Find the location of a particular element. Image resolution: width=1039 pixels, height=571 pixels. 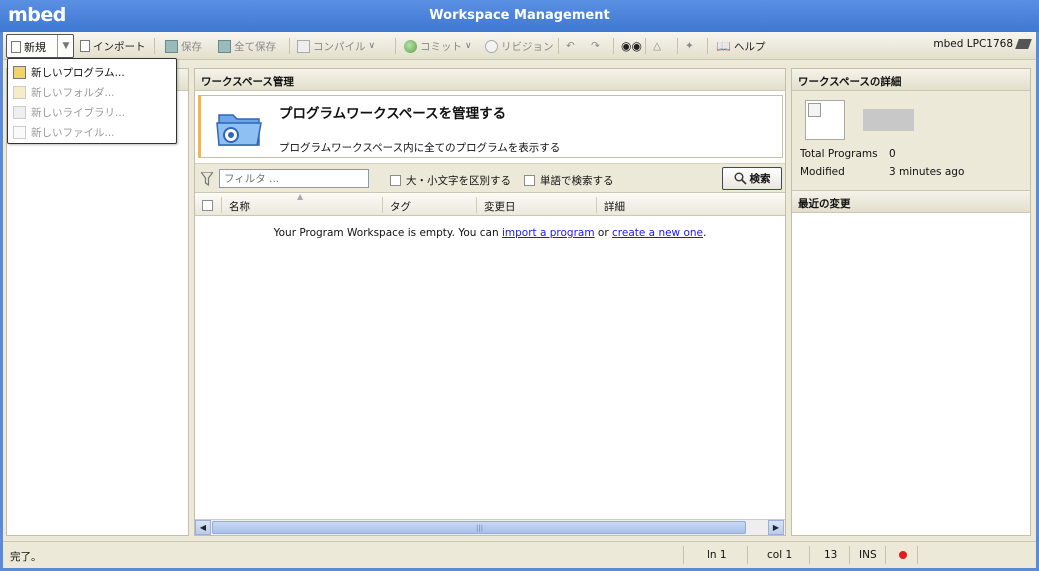

import-button: インポート is located at coordinates (113, 46).